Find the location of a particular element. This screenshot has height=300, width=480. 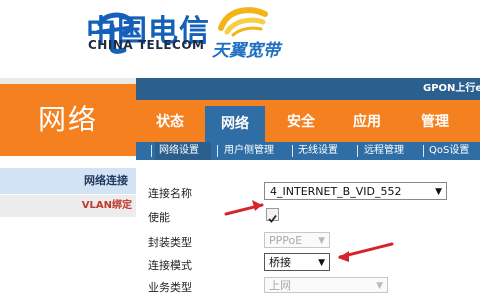

tianyi-logo is located at coordinates (243, 22).